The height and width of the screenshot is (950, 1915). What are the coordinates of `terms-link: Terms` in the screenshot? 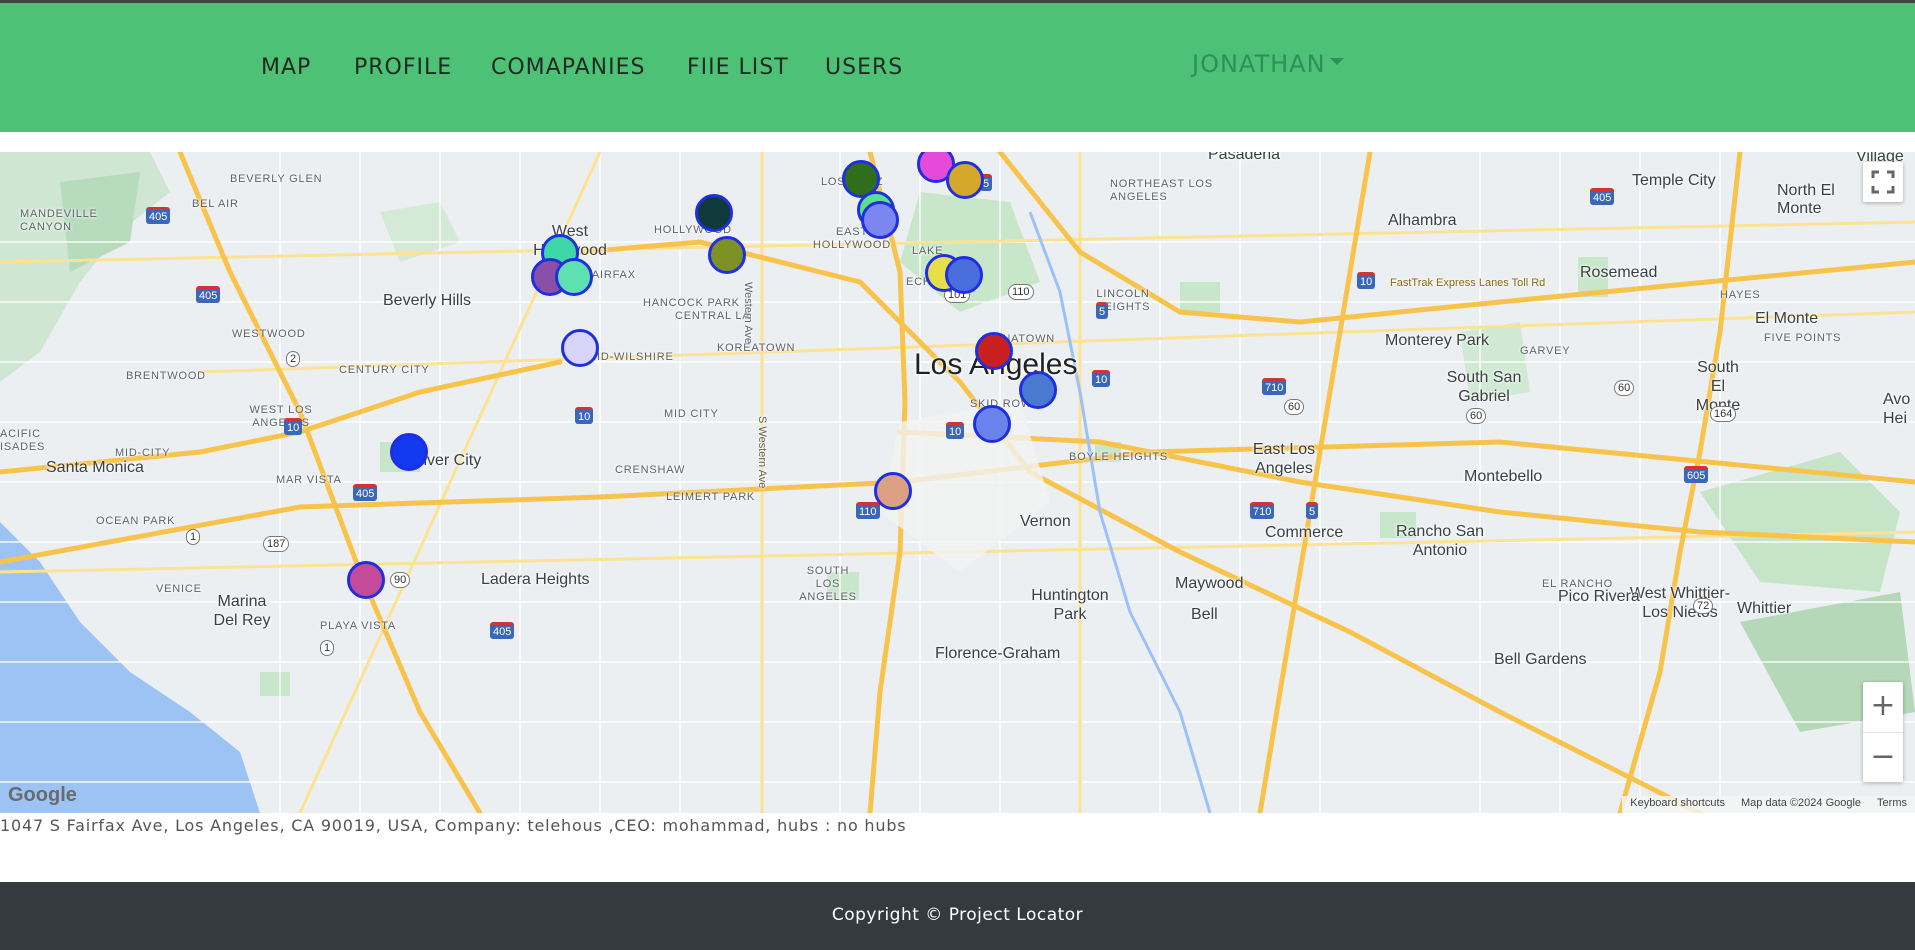 It's located at (1892, 804).